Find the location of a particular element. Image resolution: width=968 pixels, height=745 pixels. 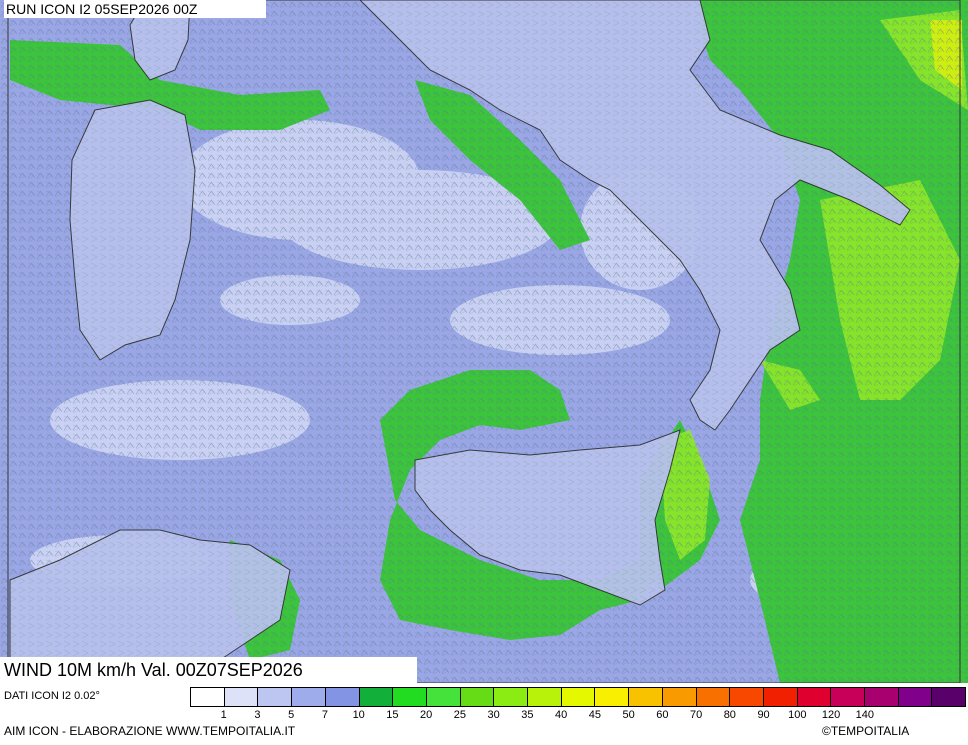

legend-tick-label: 45 is located at coordinates (594, 715).